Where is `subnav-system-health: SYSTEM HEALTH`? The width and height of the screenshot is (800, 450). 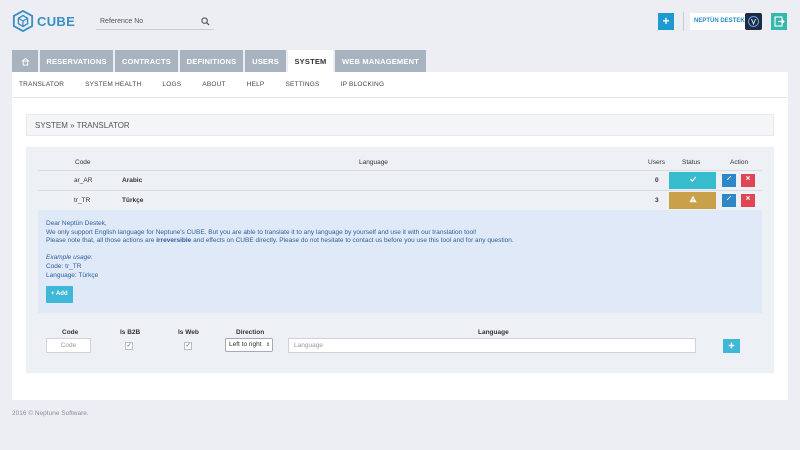 subnav-system-health: SYSTEM HEALTH is located at coordinates (113, 84).